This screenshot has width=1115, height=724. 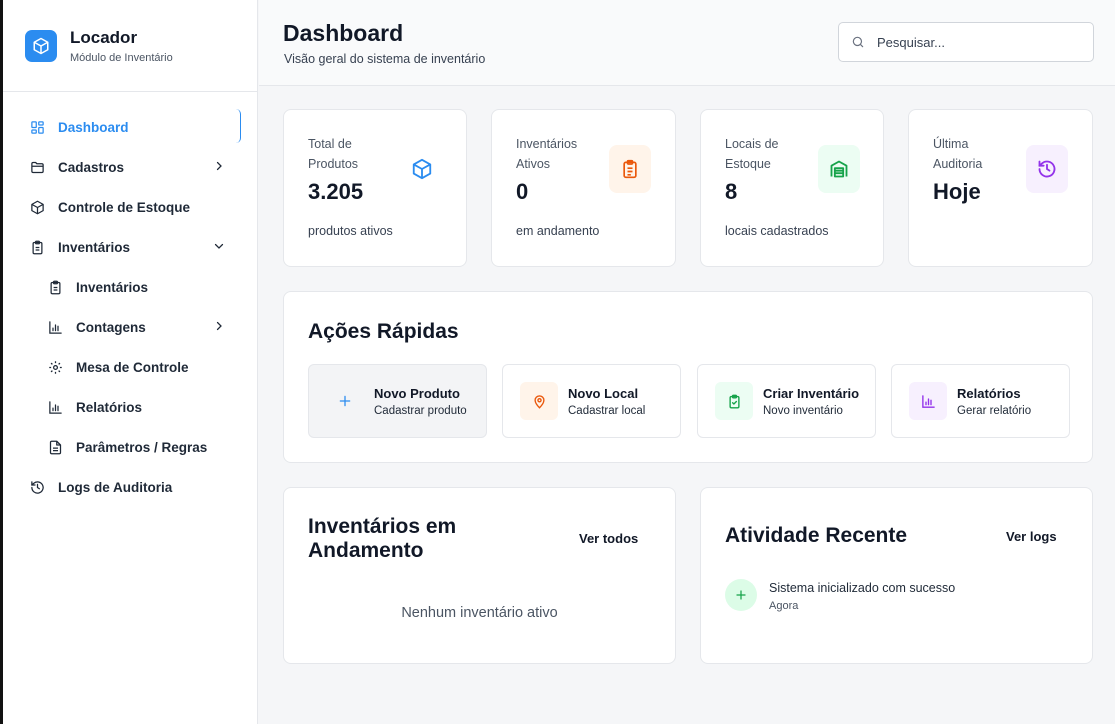 What do you see at coordinates (539, 401) in the screenshot?
I see `map-pin-icon` at bounding box center [539, 401].